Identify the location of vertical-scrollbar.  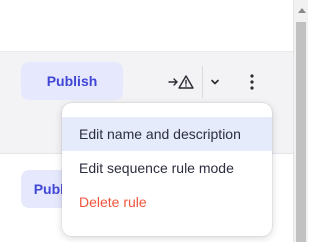
(300, 121).